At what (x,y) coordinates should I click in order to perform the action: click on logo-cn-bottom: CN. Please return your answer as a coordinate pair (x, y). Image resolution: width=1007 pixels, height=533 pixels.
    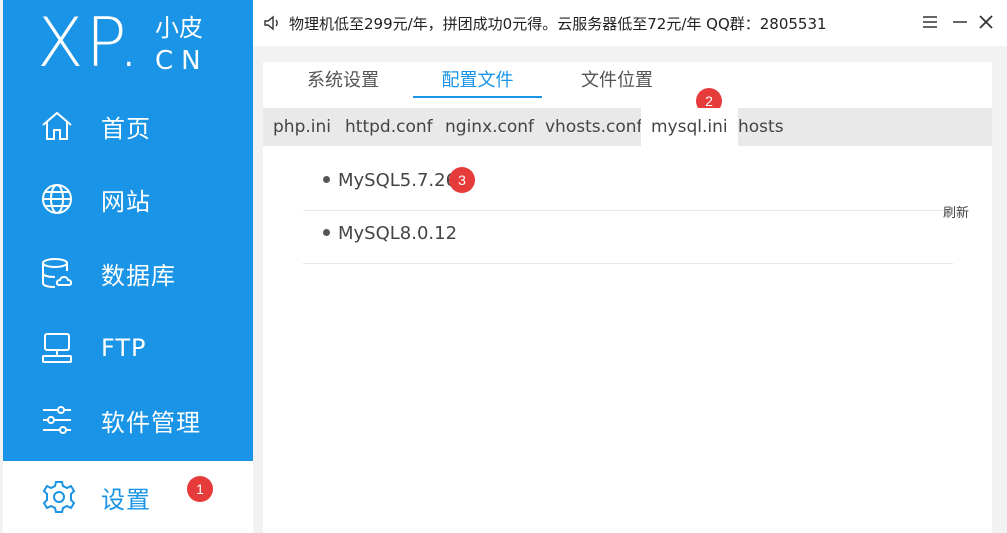
    Looking at the image, I should click on (182, 61).